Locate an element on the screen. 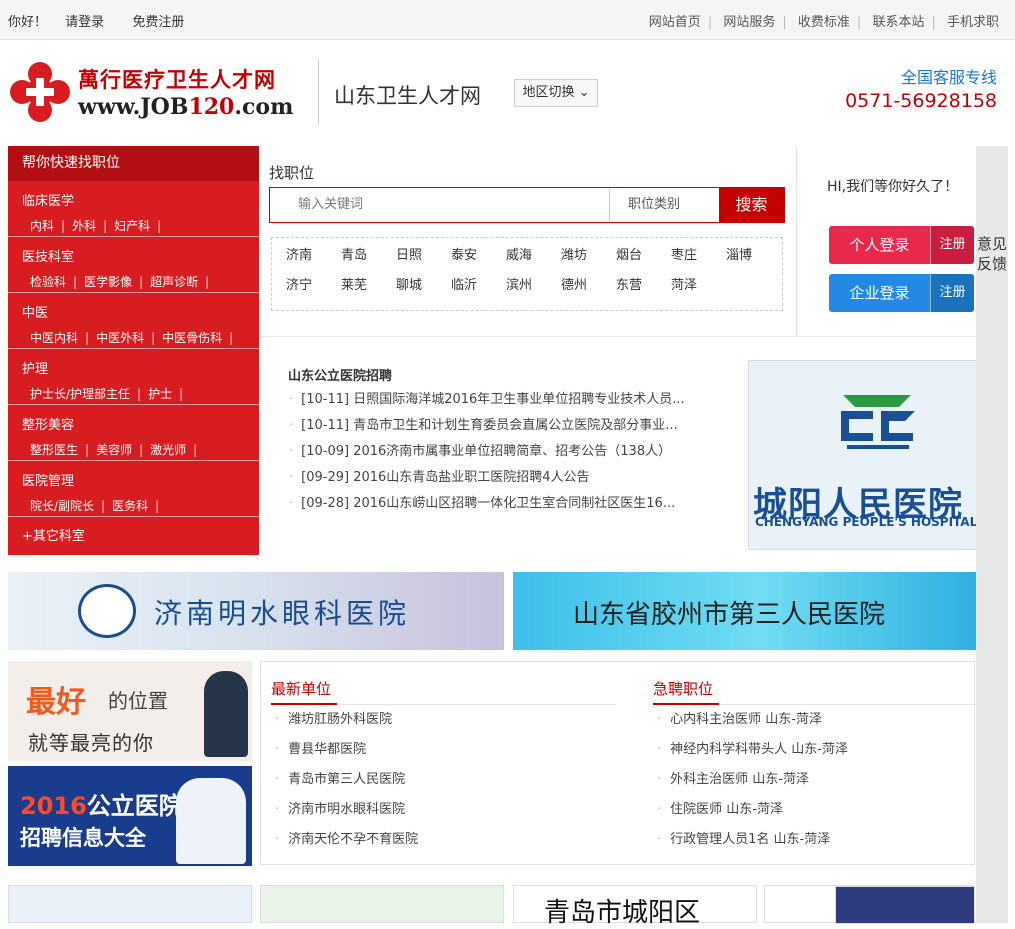  list-item: · 曹县华都医院 is located at coordinates (346, 757).